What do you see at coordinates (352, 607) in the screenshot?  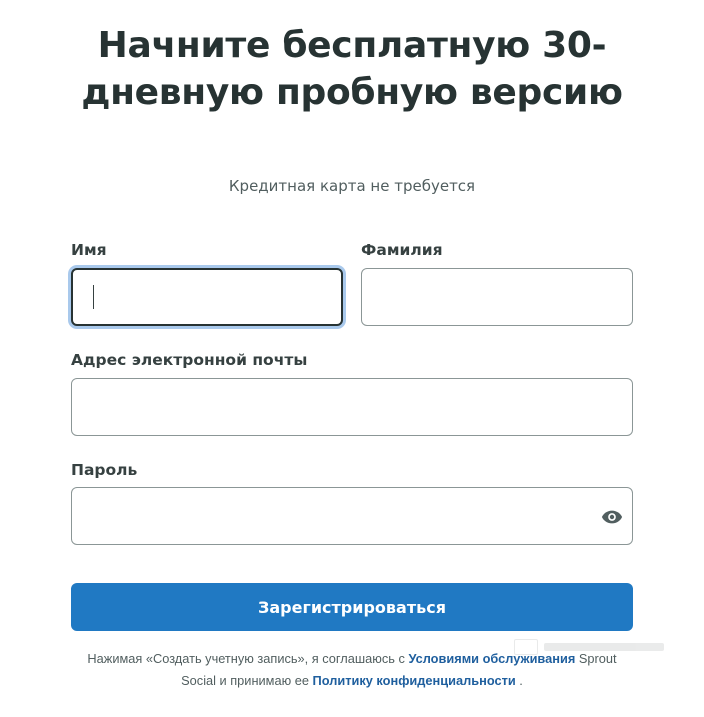 I see `register-button: Зарегистрироваться` at bounding box center [352, 607].